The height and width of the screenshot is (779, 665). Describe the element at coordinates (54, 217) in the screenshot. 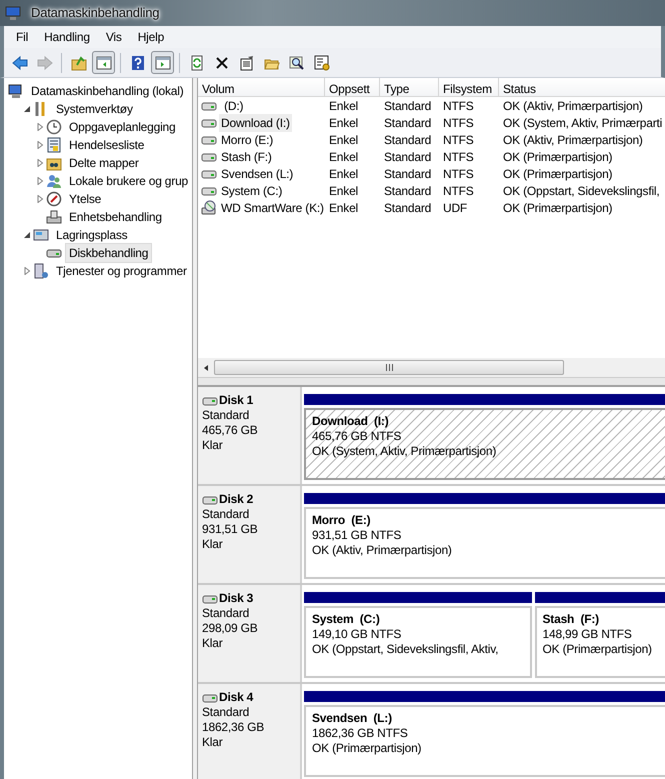

I see `device-icon` at that location.